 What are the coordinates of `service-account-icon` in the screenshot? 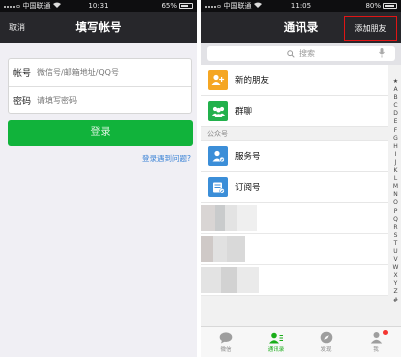 It's located at (218, 156).